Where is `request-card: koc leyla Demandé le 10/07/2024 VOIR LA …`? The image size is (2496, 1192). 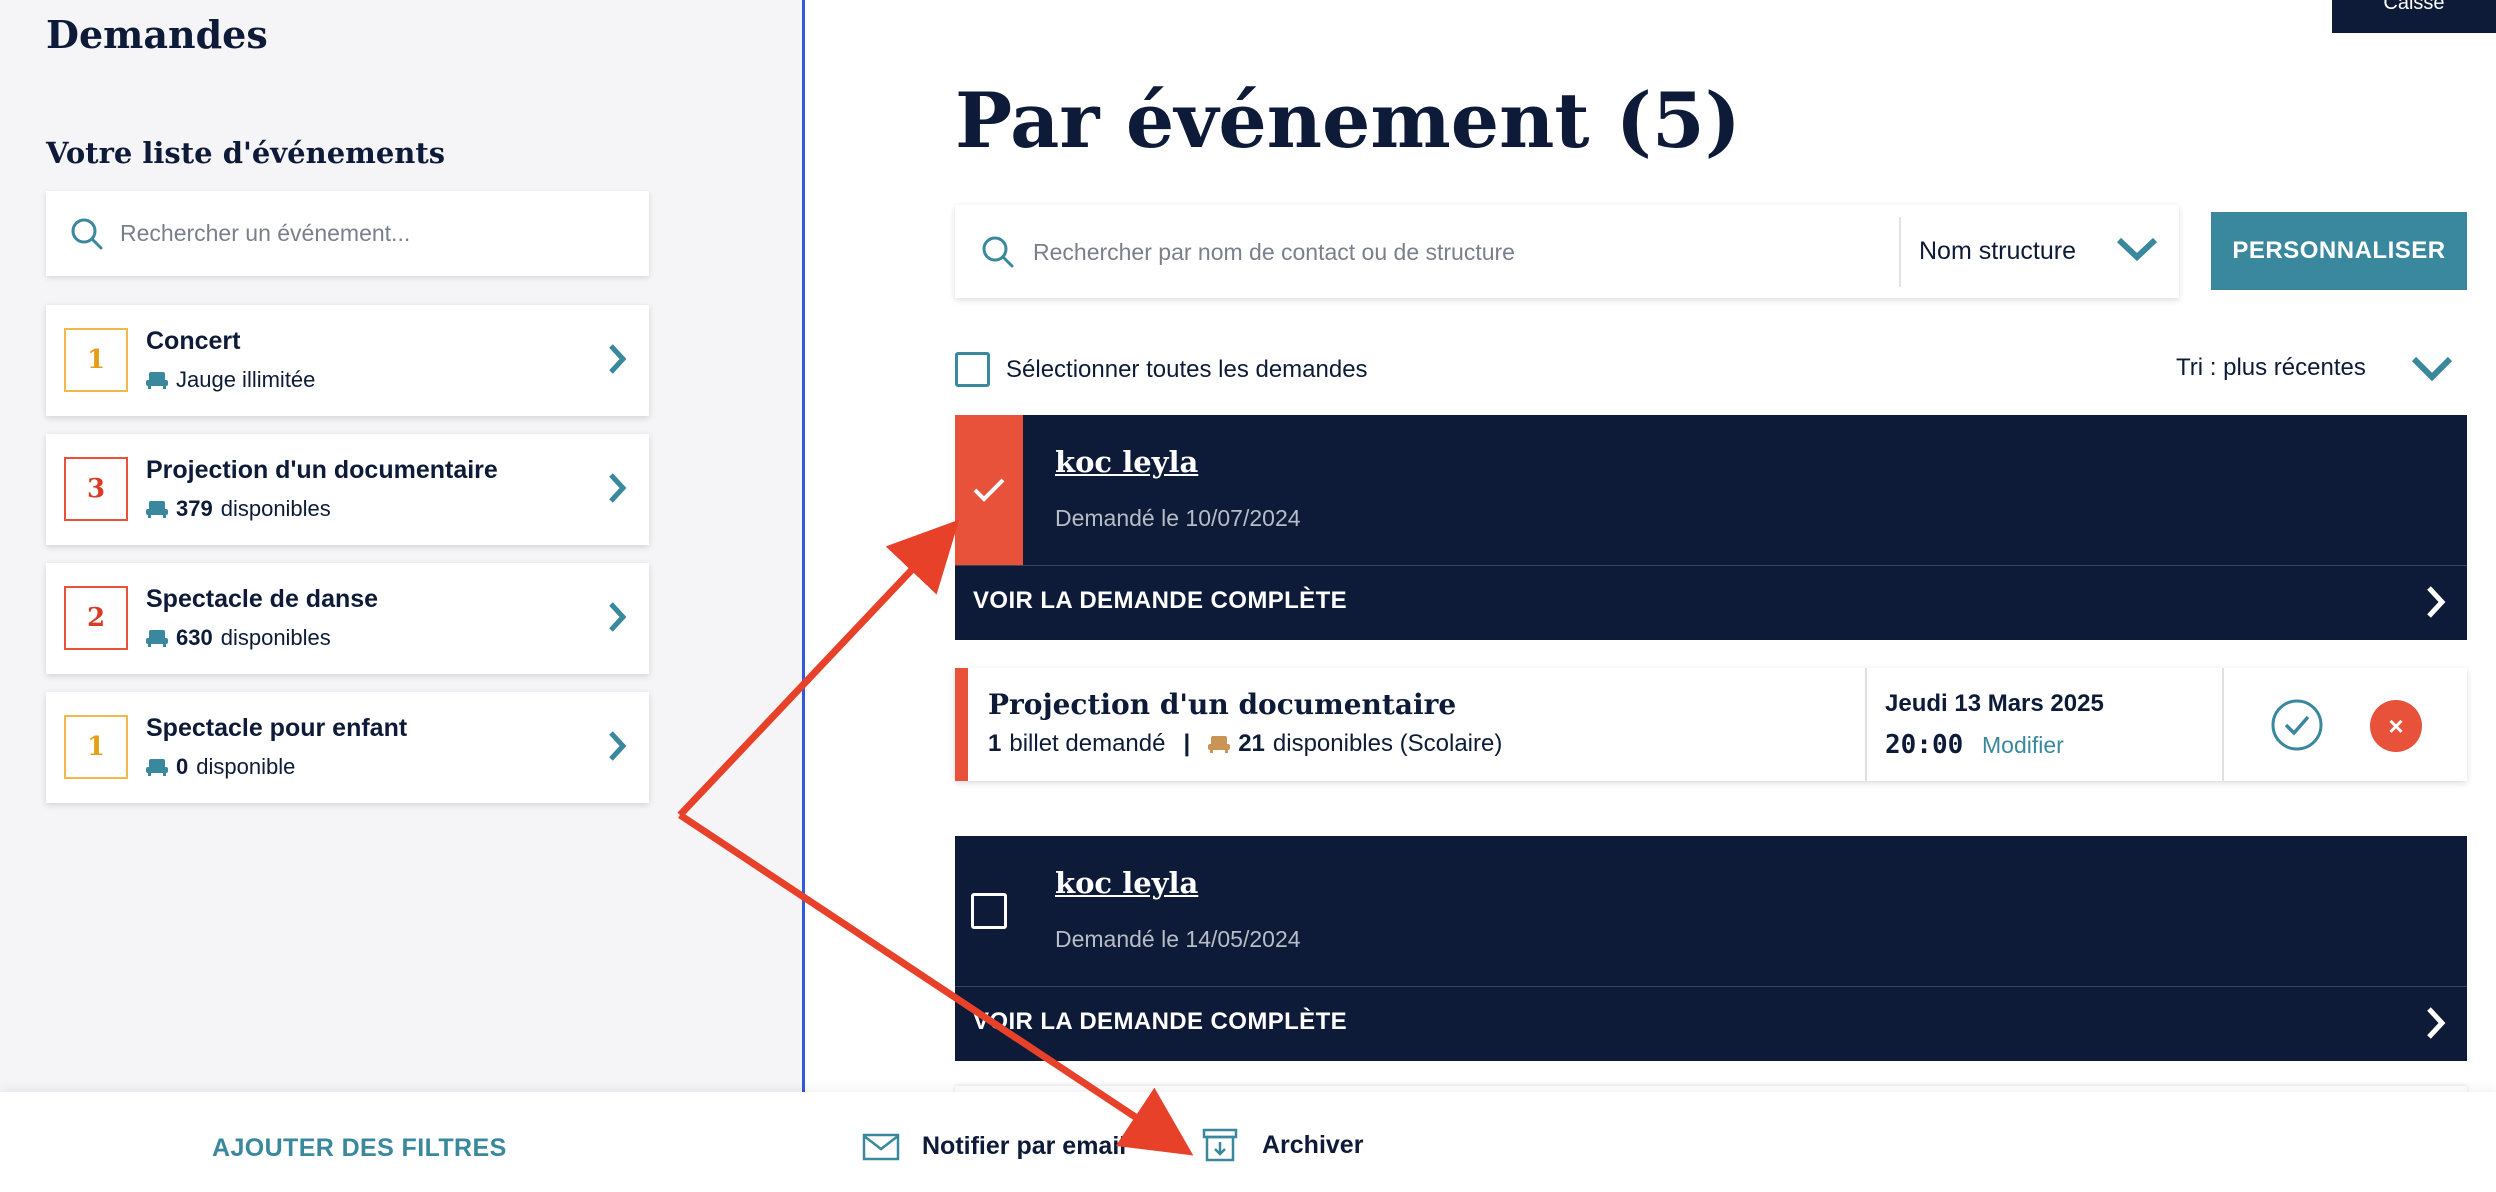 request-card: koc leyla Demandé le 10/07/2024 VOIR LA … is located at coordinates (1711, 527).